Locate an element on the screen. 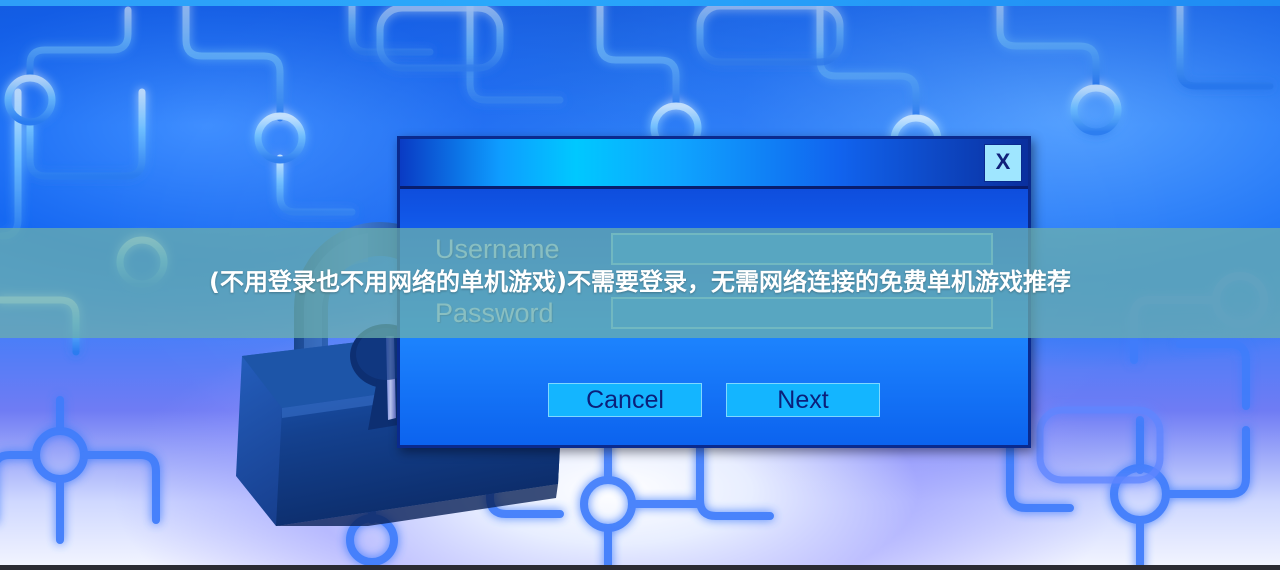  cancel-button: Cancel is located at coordinates (625, 400).